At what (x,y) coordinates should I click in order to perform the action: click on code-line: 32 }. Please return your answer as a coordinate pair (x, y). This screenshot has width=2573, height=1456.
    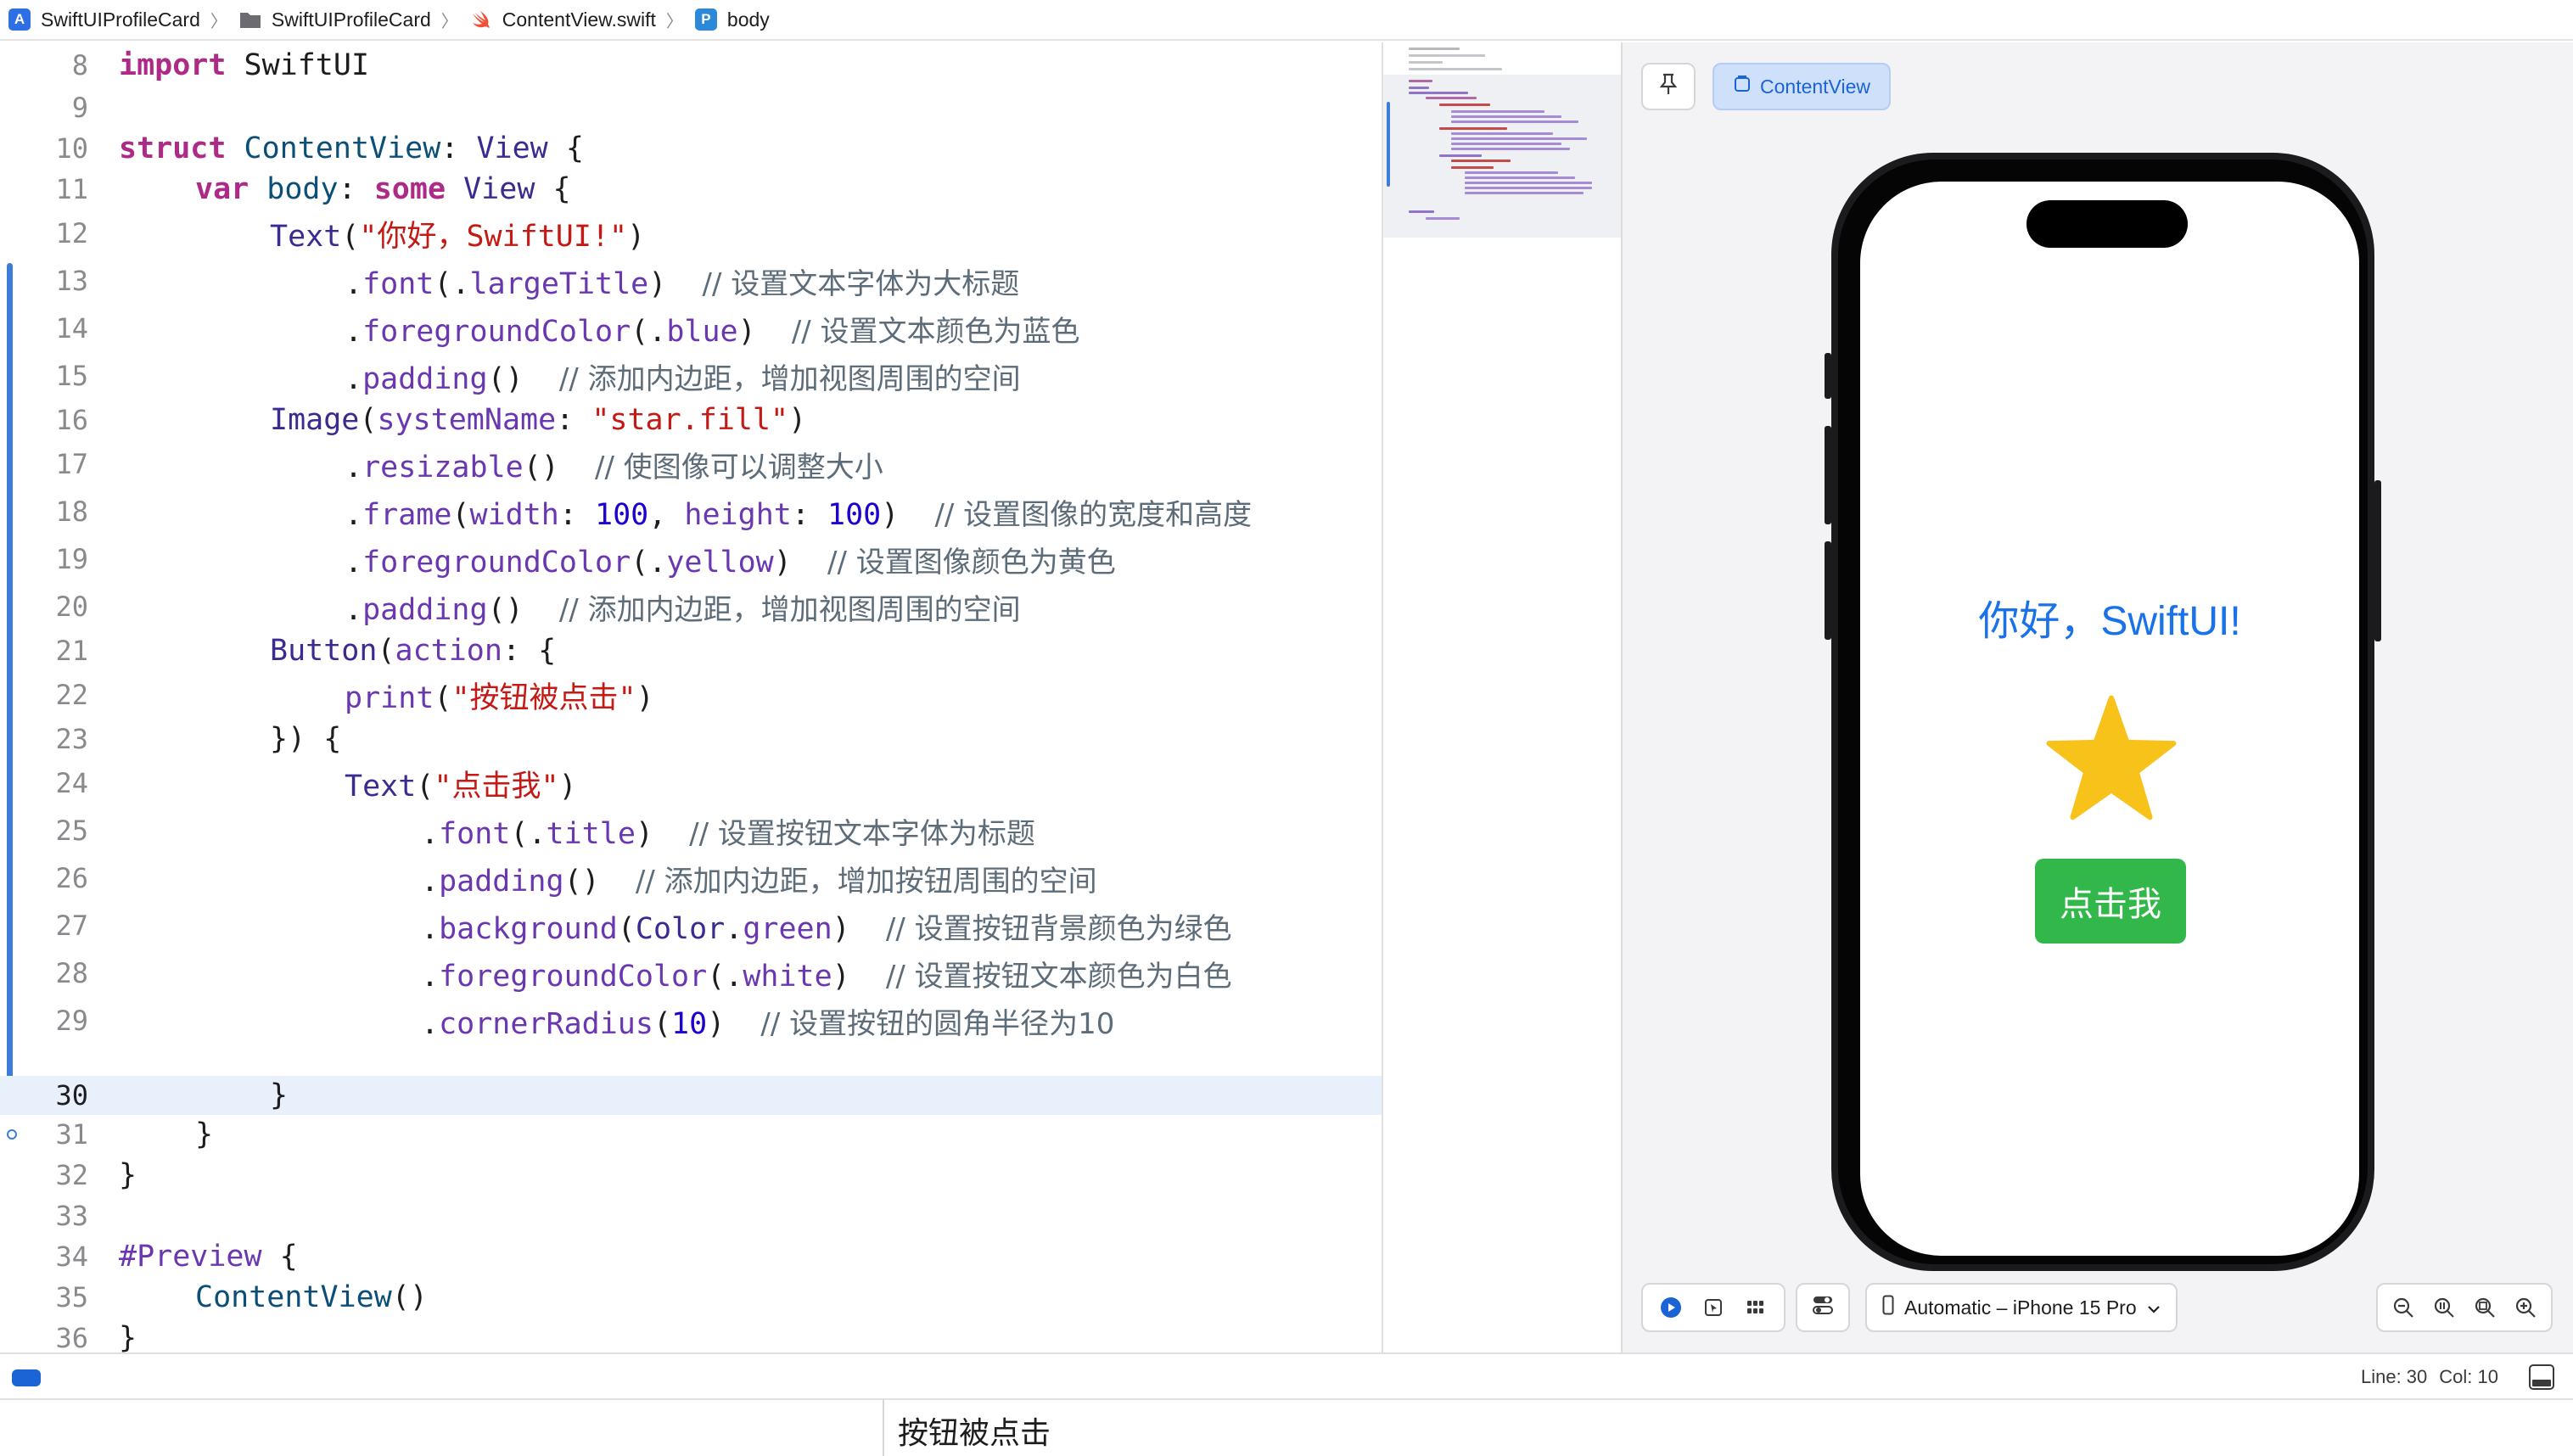
    Looking at the image, I should click on (691, 1175).